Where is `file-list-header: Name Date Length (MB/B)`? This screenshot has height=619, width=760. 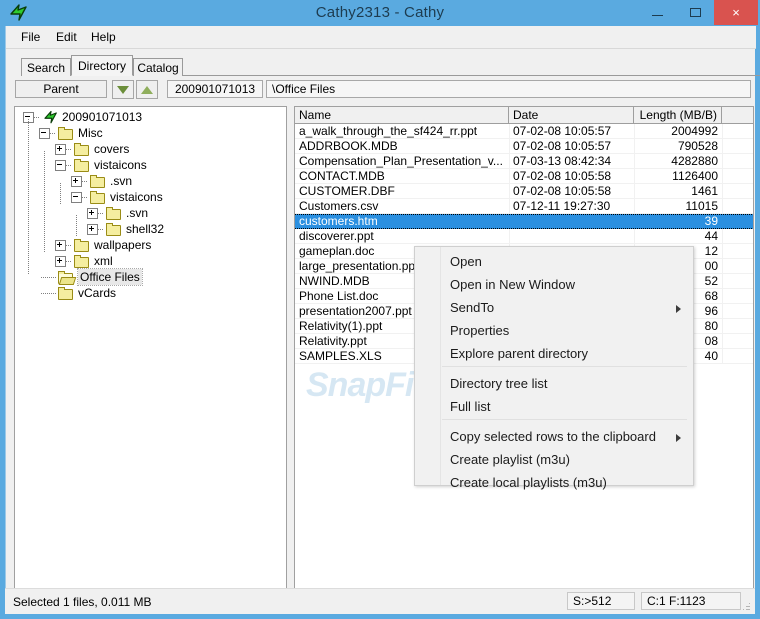
file-list-header: Name Date Length (MB/B) is located at coordinates (524, 115).